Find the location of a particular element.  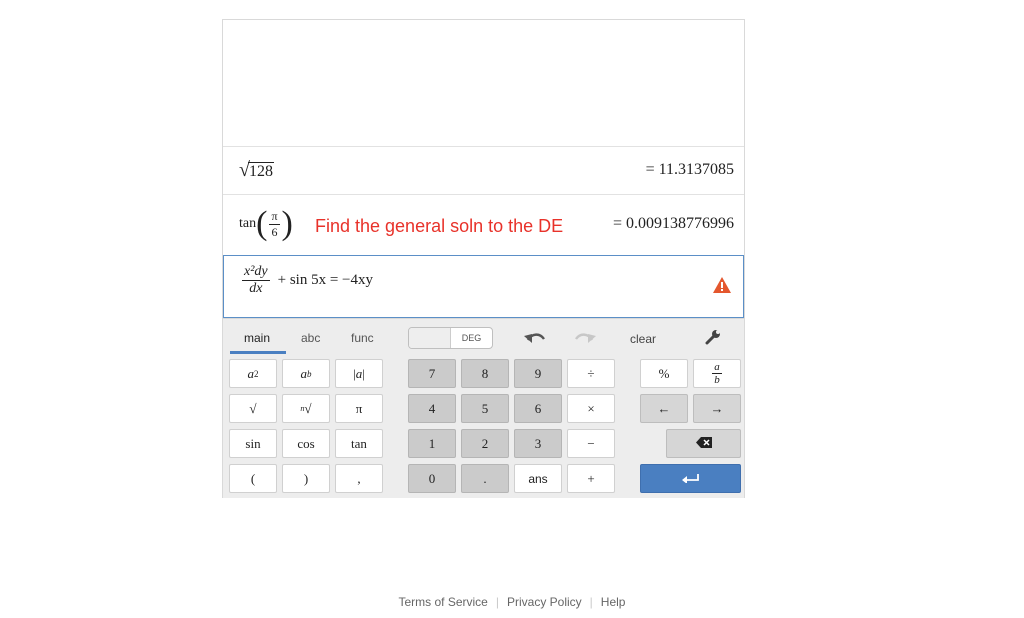

backspace-key is located at coordinates (703, 443).